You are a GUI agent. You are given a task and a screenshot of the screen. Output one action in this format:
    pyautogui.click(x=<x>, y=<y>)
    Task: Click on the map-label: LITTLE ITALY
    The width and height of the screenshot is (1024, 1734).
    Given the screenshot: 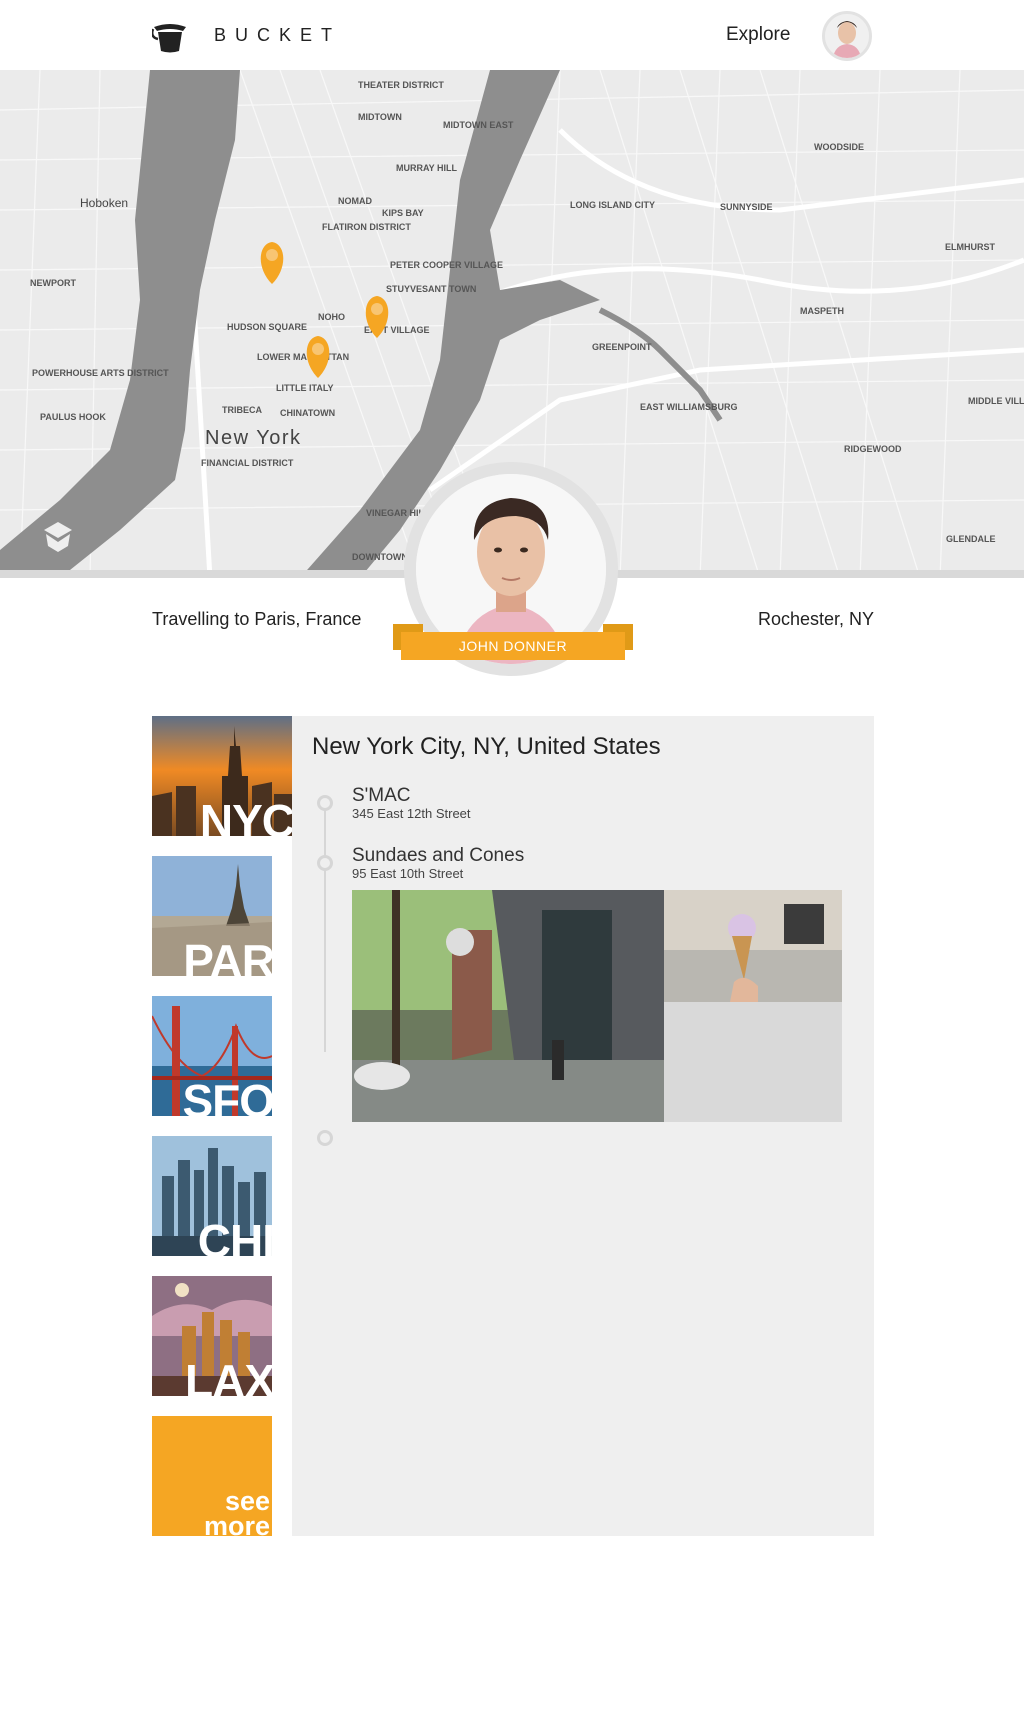 What is the action you would take?
    pyautogui.click(x=305, y=388)
    